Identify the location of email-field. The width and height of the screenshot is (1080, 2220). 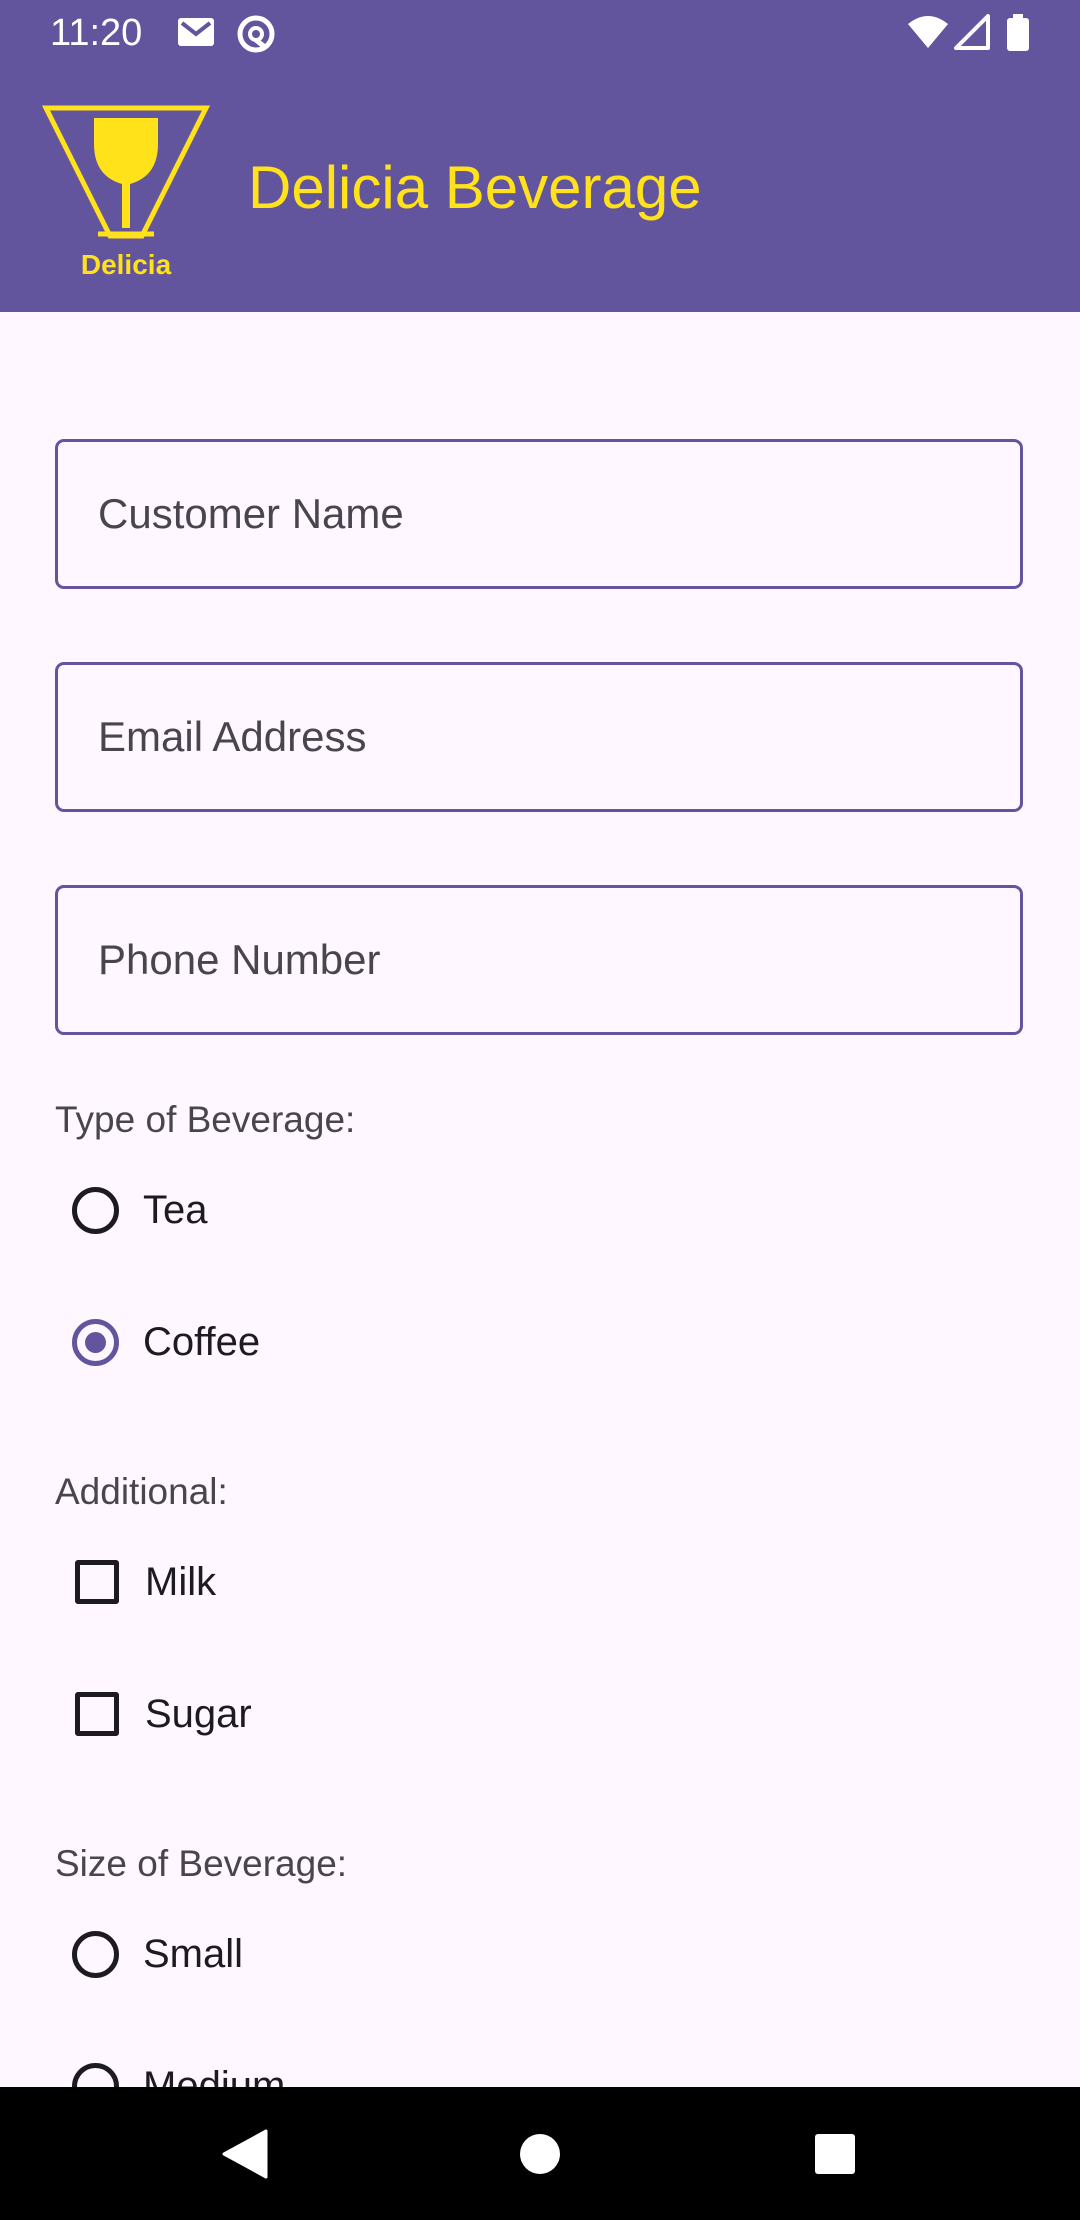
(539, 737).